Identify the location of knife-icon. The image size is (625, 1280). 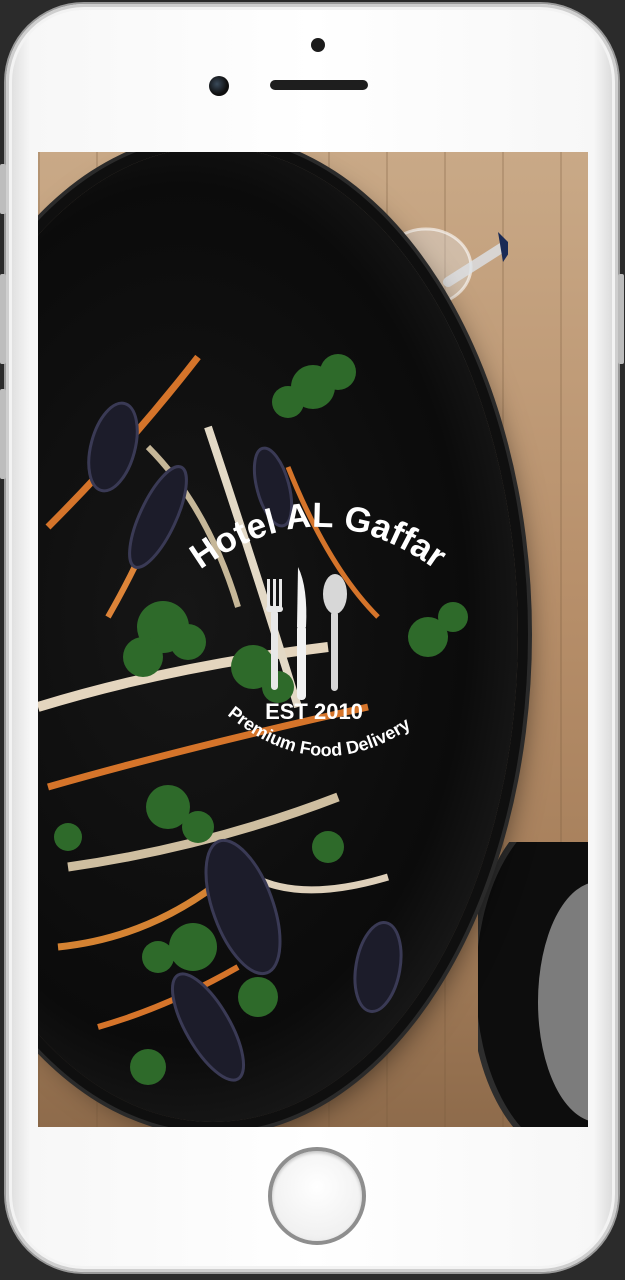
(302, 633).